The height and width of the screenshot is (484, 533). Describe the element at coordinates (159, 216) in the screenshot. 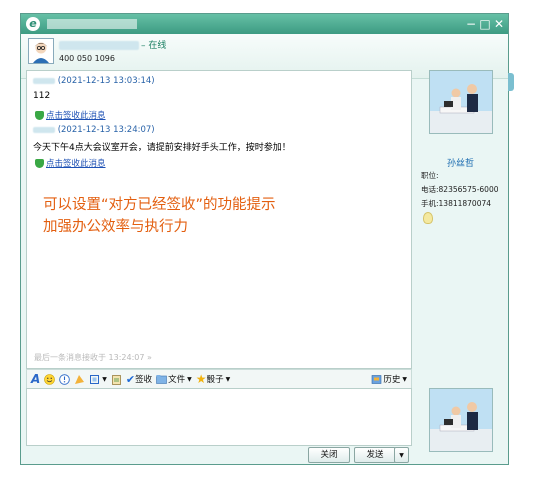

I see `feature-caption: 可以设置“对方已经签收”的功能提示 加强办公效率与执行力` at that location.